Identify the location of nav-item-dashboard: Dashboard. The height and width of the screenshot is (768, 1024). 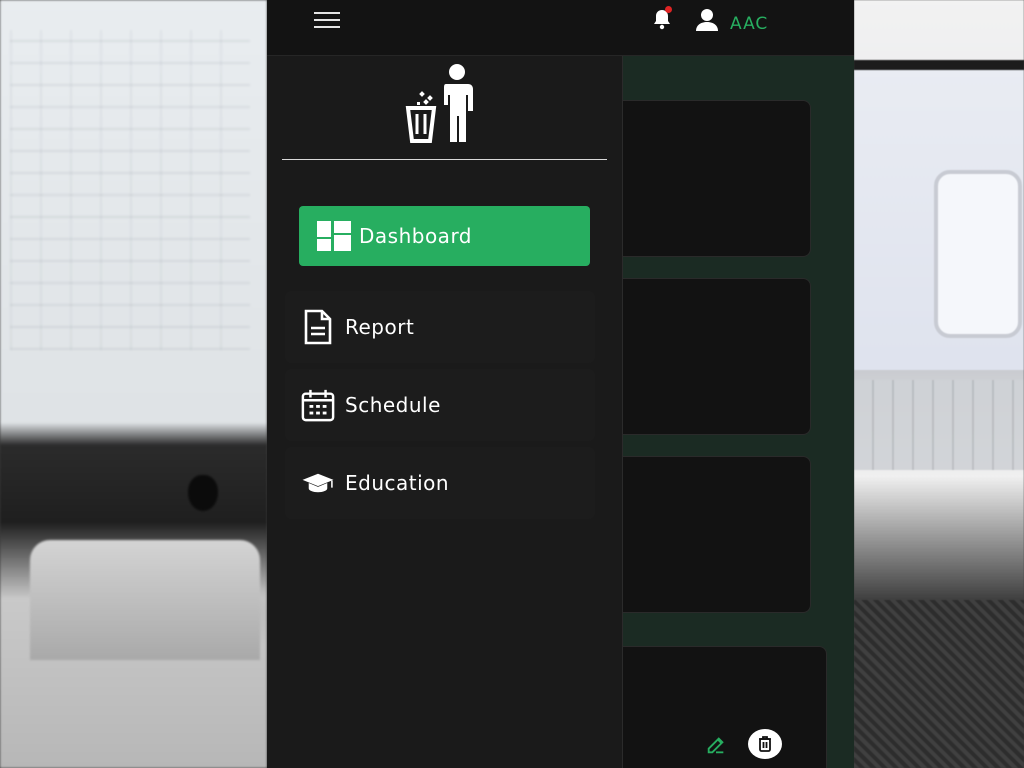
(444, 236).